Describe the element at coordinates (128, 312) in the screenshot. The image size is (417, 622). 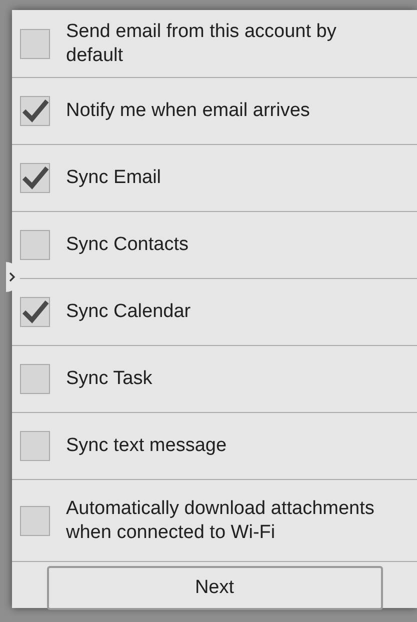
I see `option-label: Sync Calendar` at that location.